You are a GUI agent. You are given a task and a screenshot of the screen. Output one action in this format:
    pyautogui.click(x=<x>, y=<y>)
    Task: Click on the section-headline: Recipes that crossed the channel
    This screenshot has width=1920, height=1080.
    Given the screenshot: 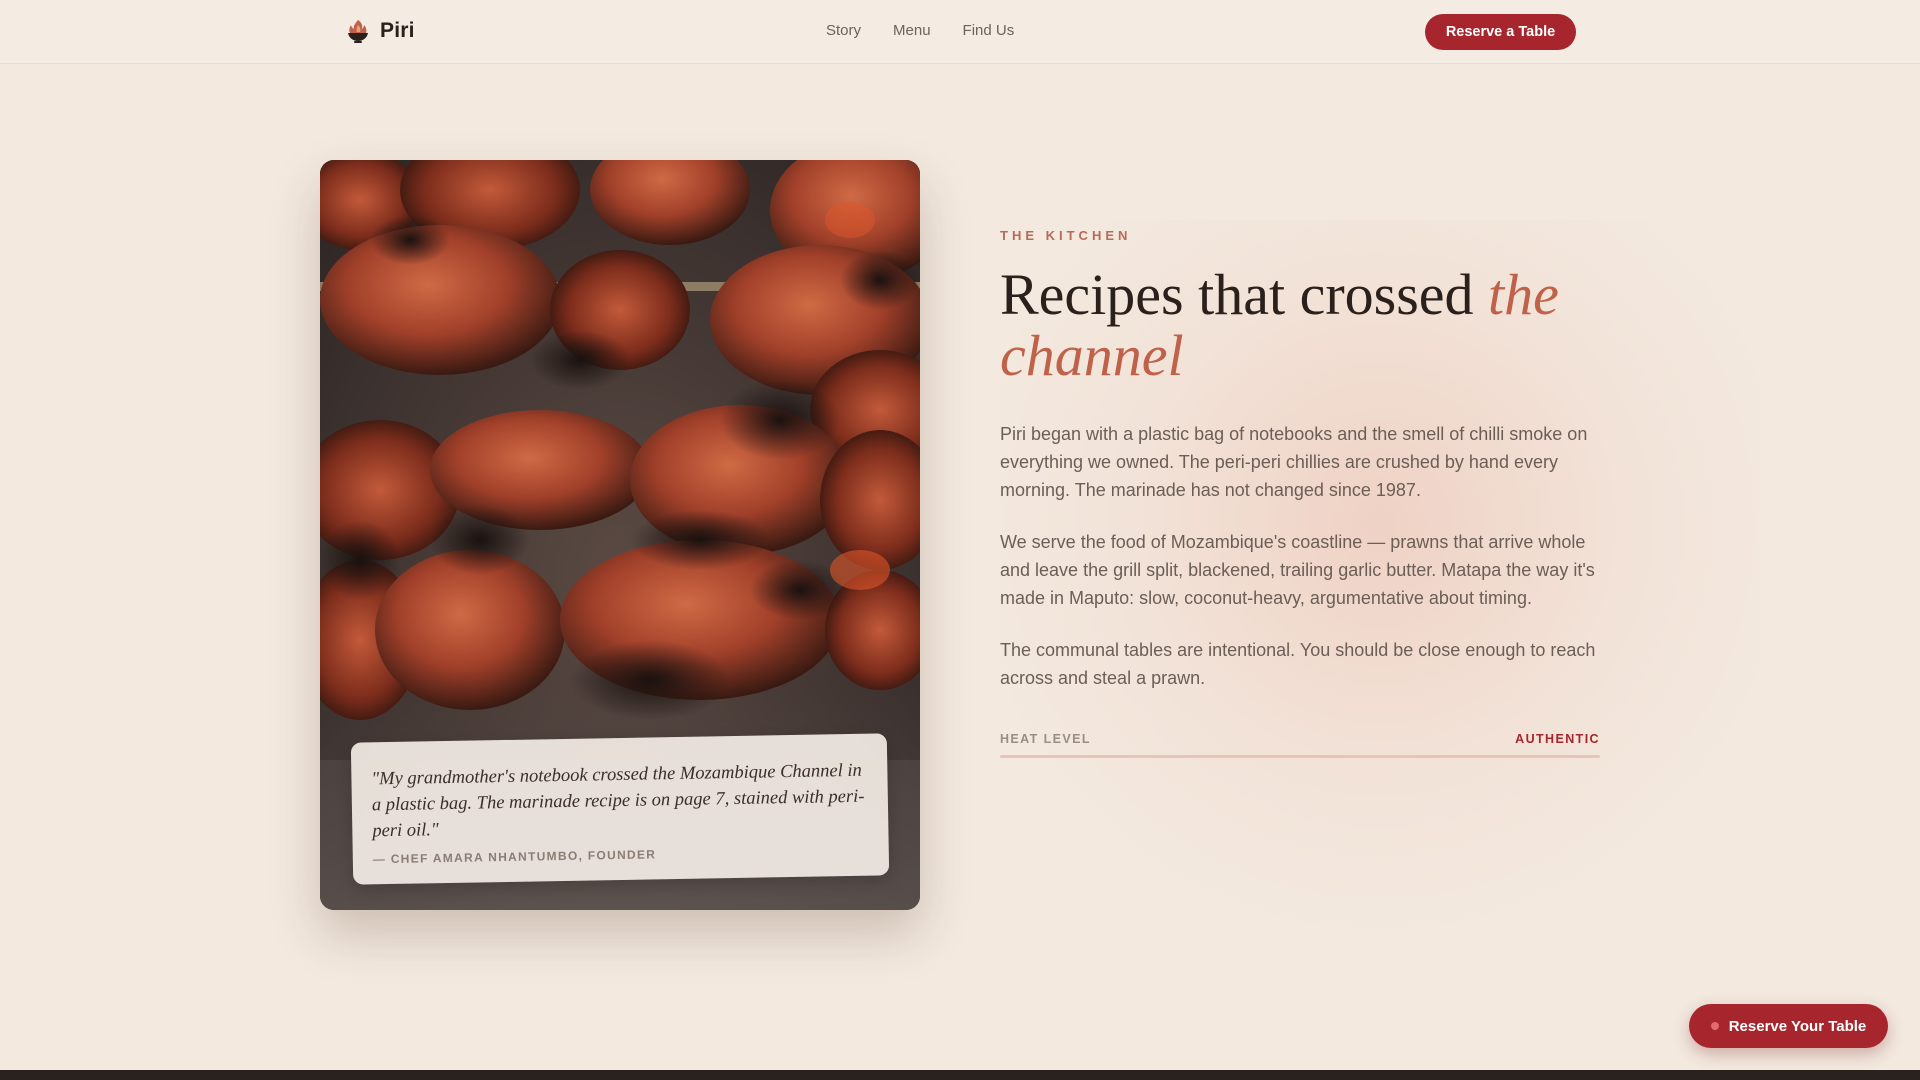 What is the action you would take?
    pyautogui.click(x=1310, y=325)
    